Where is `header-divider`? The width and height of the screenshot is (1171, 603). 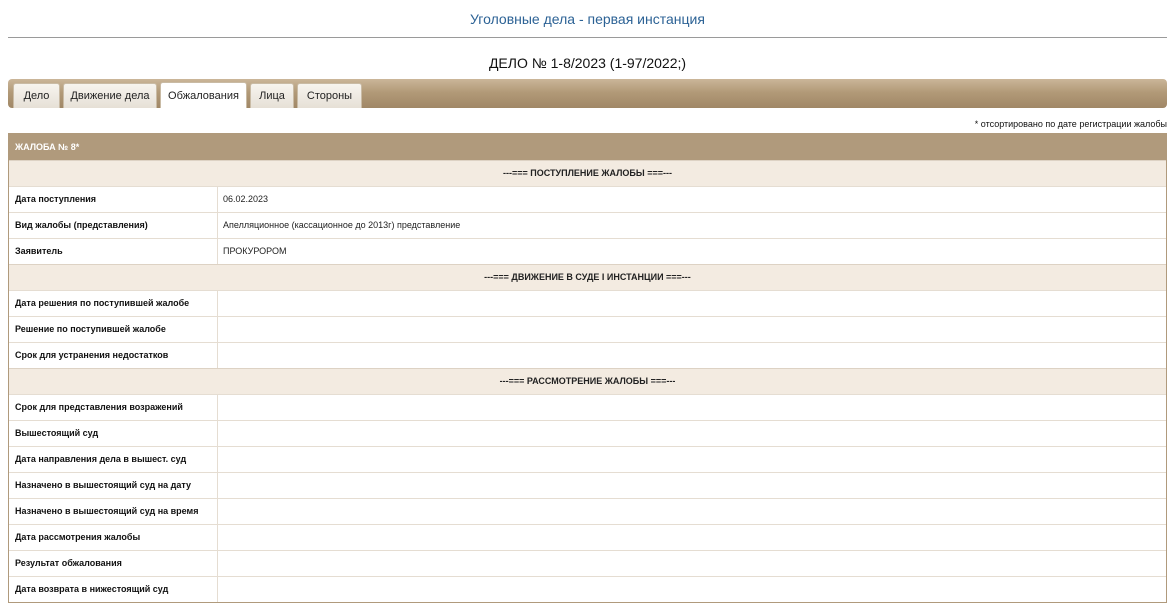
header-divider is located at coordinates (587, 37).